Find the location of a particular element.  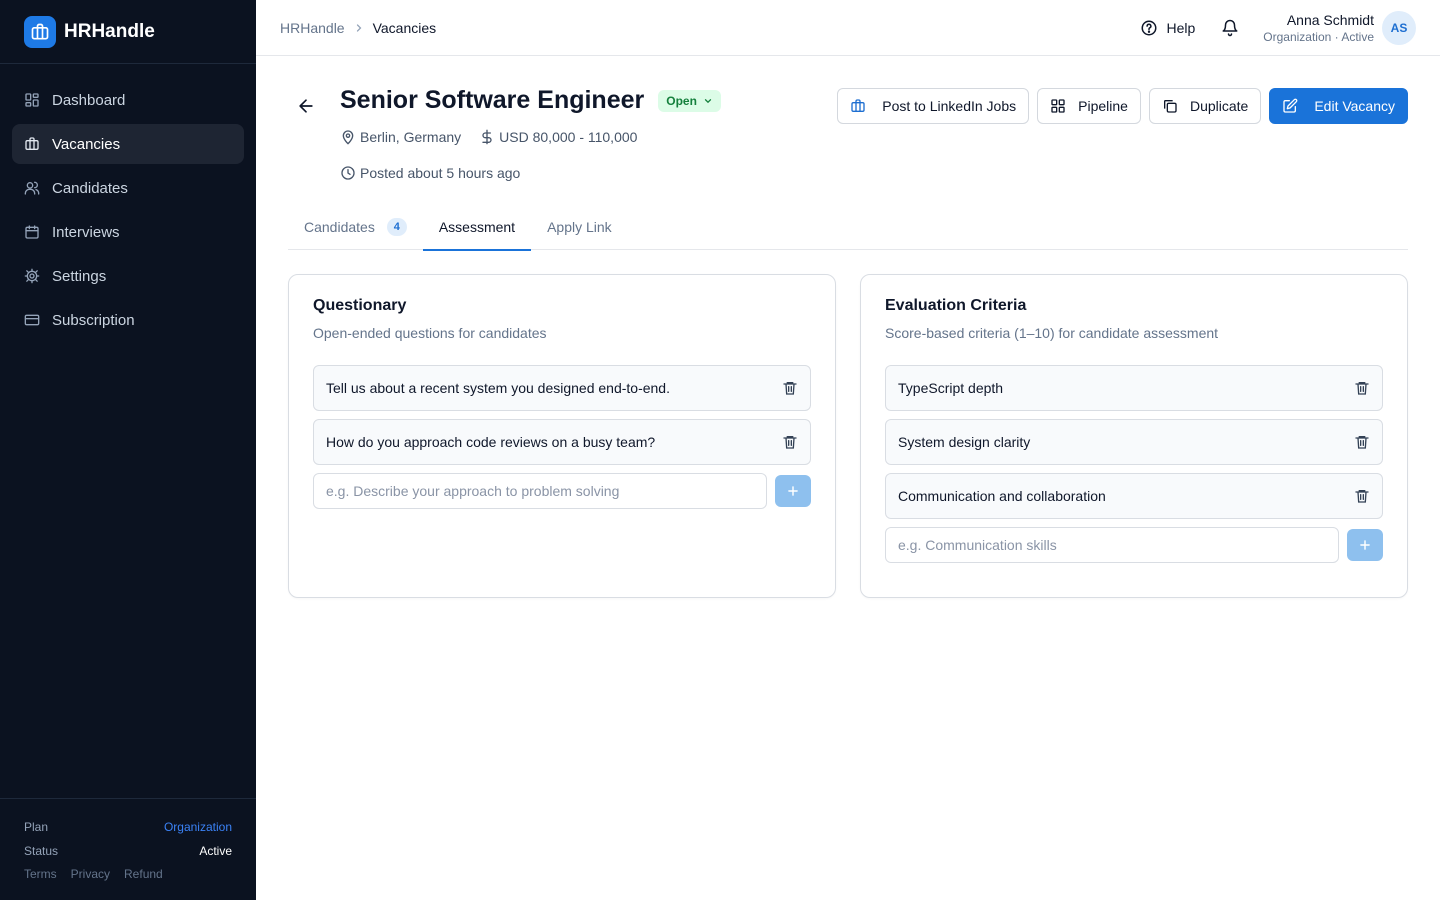

tab-count-badge: 4 is located at coordinates (396, 227).